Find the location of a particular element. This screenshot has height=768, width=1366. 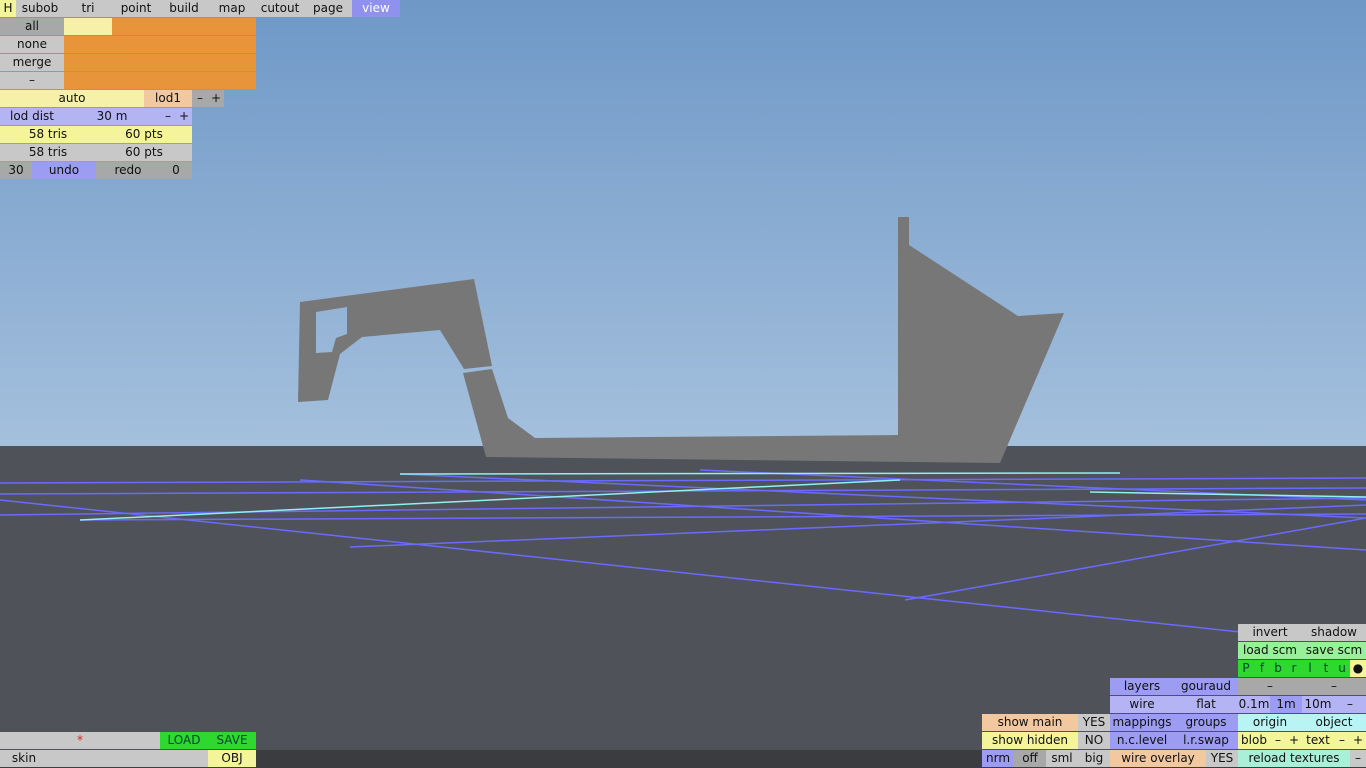

nc-level-button: n.c.level is located at coordinates (1142, 740).